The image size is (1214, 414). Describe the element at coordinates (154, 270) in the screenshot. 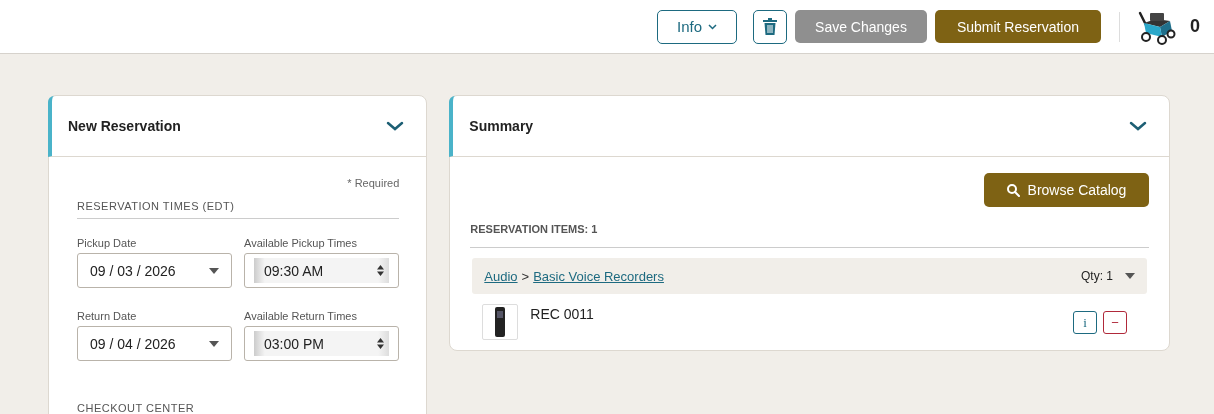

I see `date-field: 09 / 03 / 2026` at that location.